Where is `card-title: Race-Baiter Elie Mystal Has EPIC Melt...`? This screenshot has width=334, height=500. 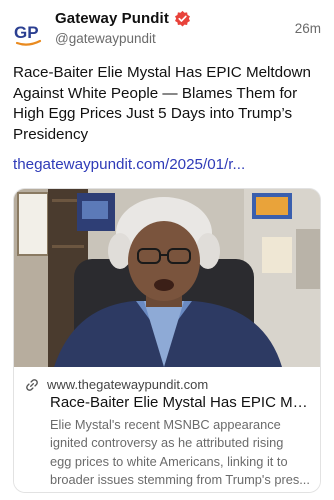
card-title: Race-Baiter Elie Mystal Has EPIC Melt... is located at coordinates (182, 402).